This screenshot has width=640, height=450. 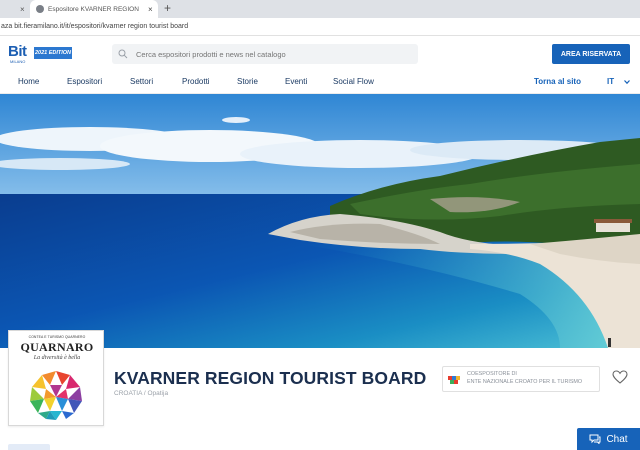 What do you see at coordinates (320, 9) in the screenshot?
I see `browser-tab-strip: × Espositore KVARNER REGION × +` at bounding box center [320, 9].